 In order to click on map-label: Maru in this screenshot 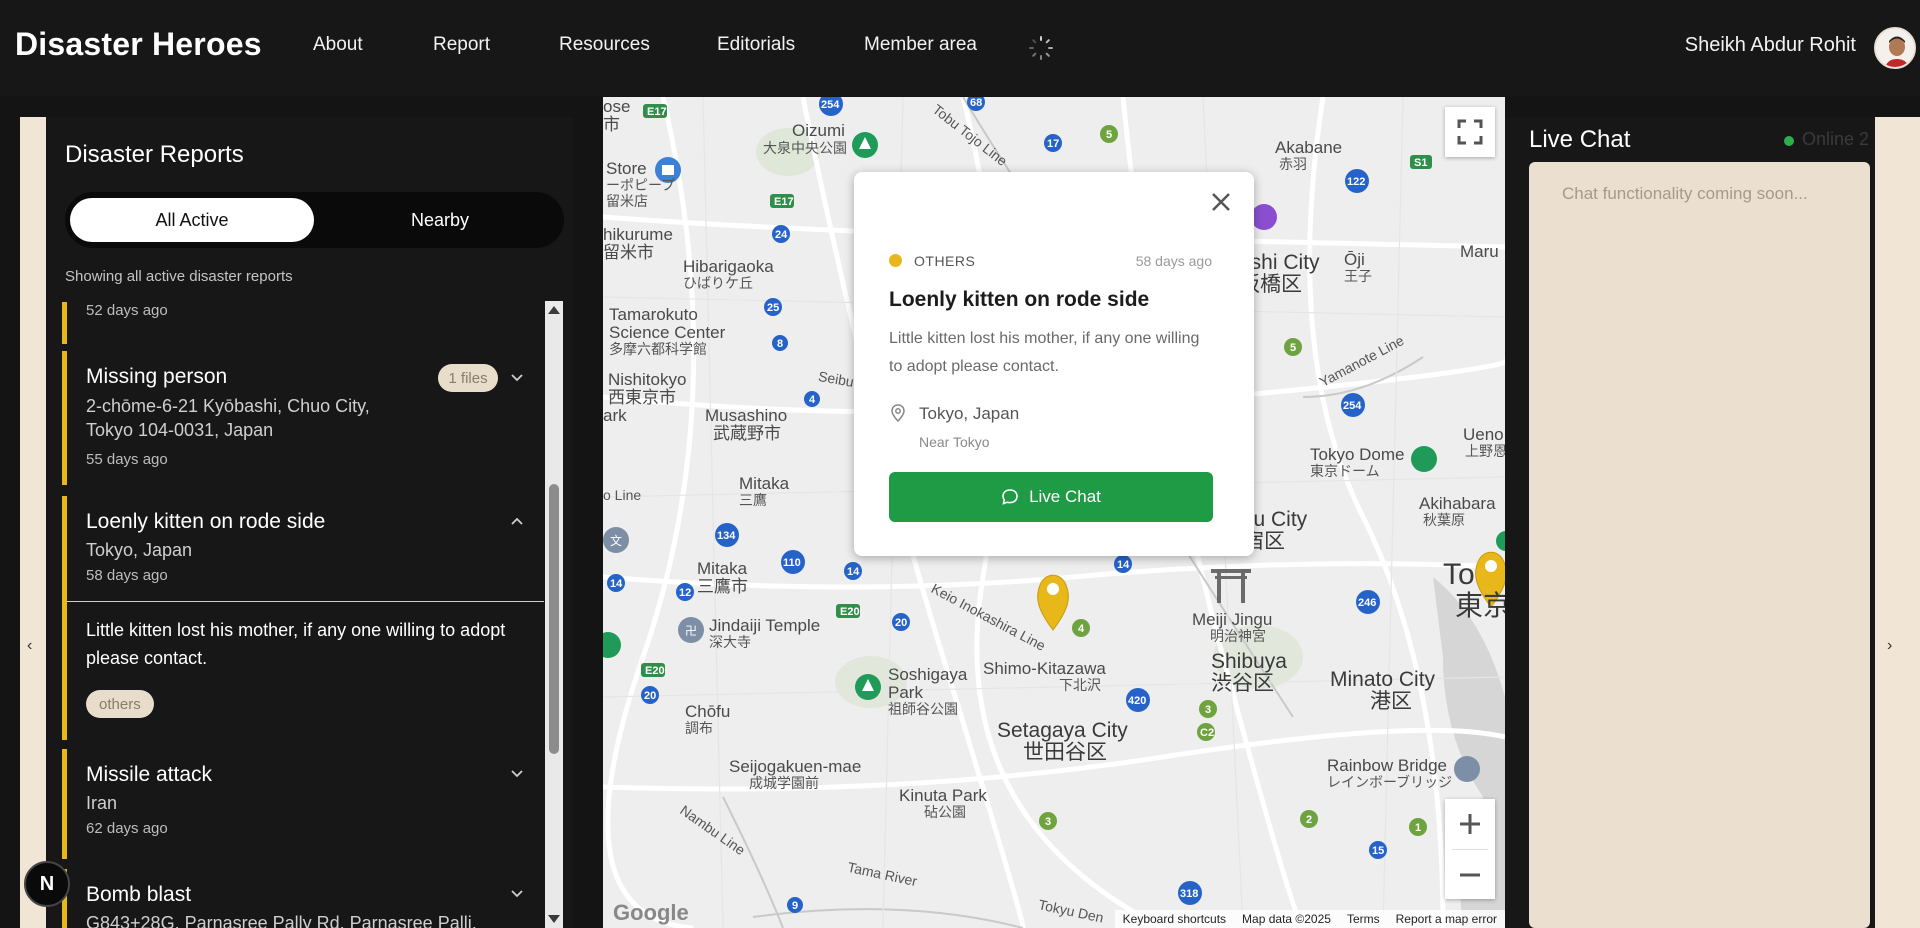, I will do `click(1479, 251)`.